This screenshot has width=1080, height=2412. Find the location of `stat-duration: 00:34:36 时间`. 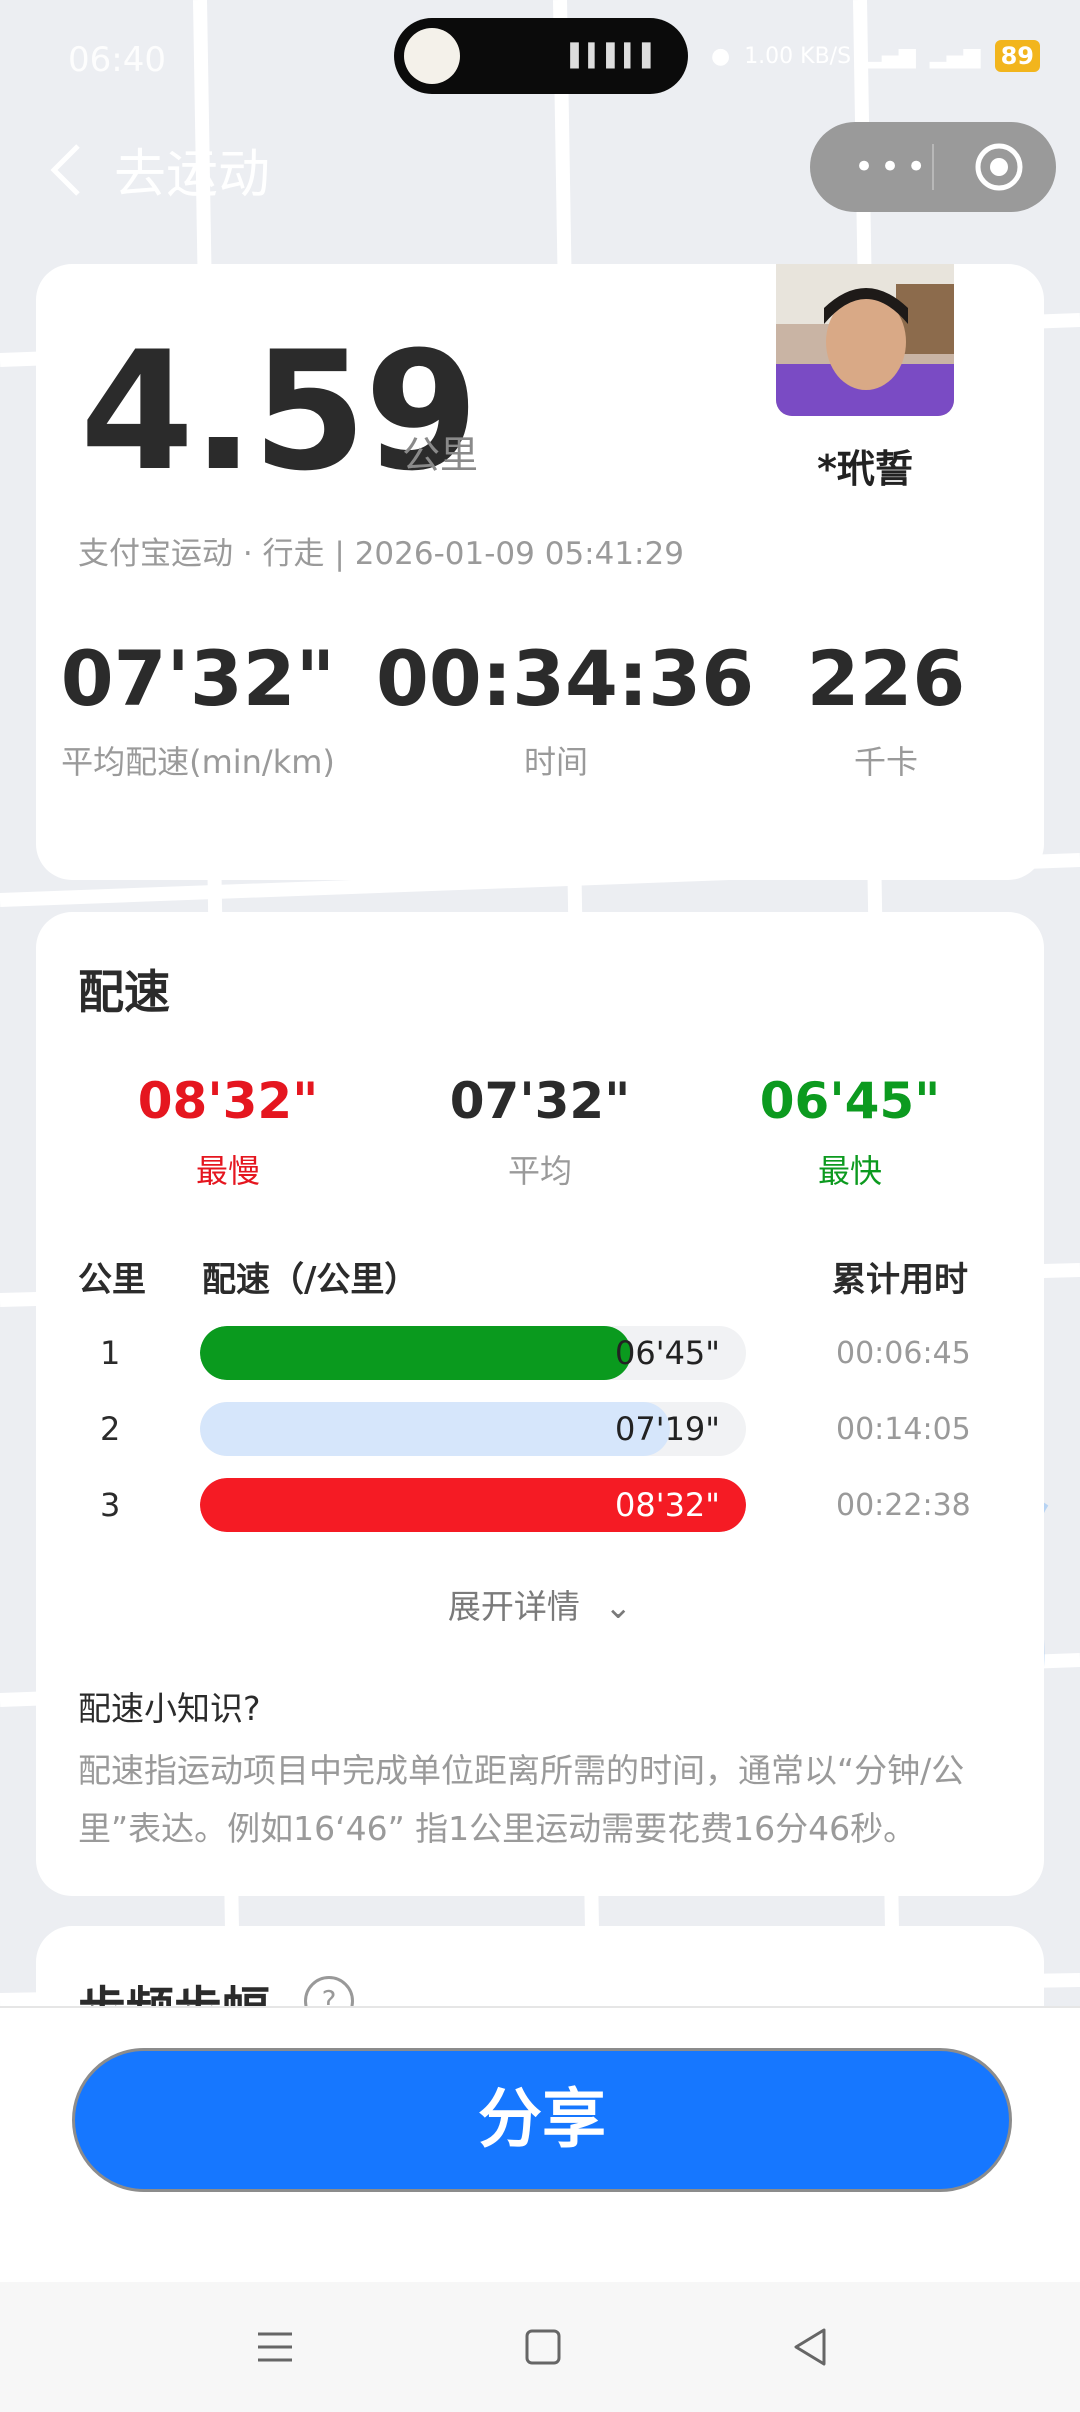

stat-duration: 00:34:36 时间 is located at coordinates (565, 708).